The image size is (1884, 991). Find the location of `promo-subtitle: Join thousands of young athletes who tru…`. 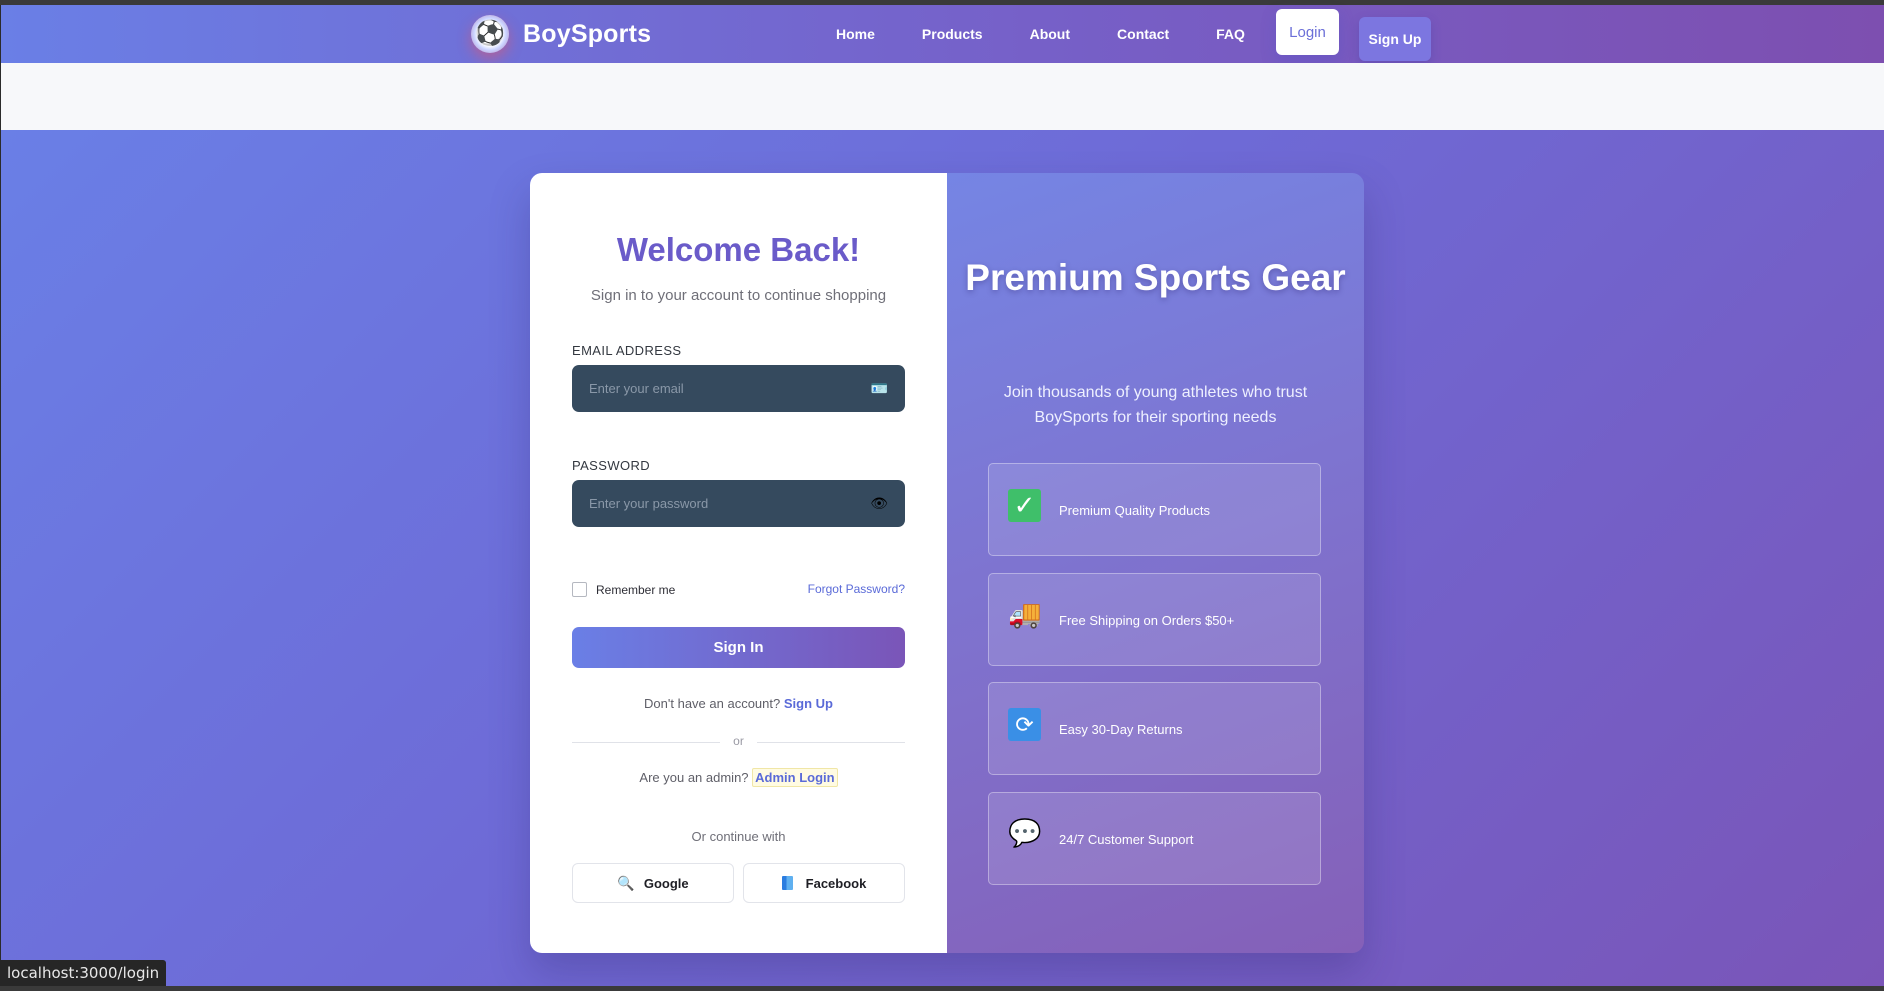

promo-subtitle: Join thousands of young athletes who tru… is located at coordinates (1155, 405).